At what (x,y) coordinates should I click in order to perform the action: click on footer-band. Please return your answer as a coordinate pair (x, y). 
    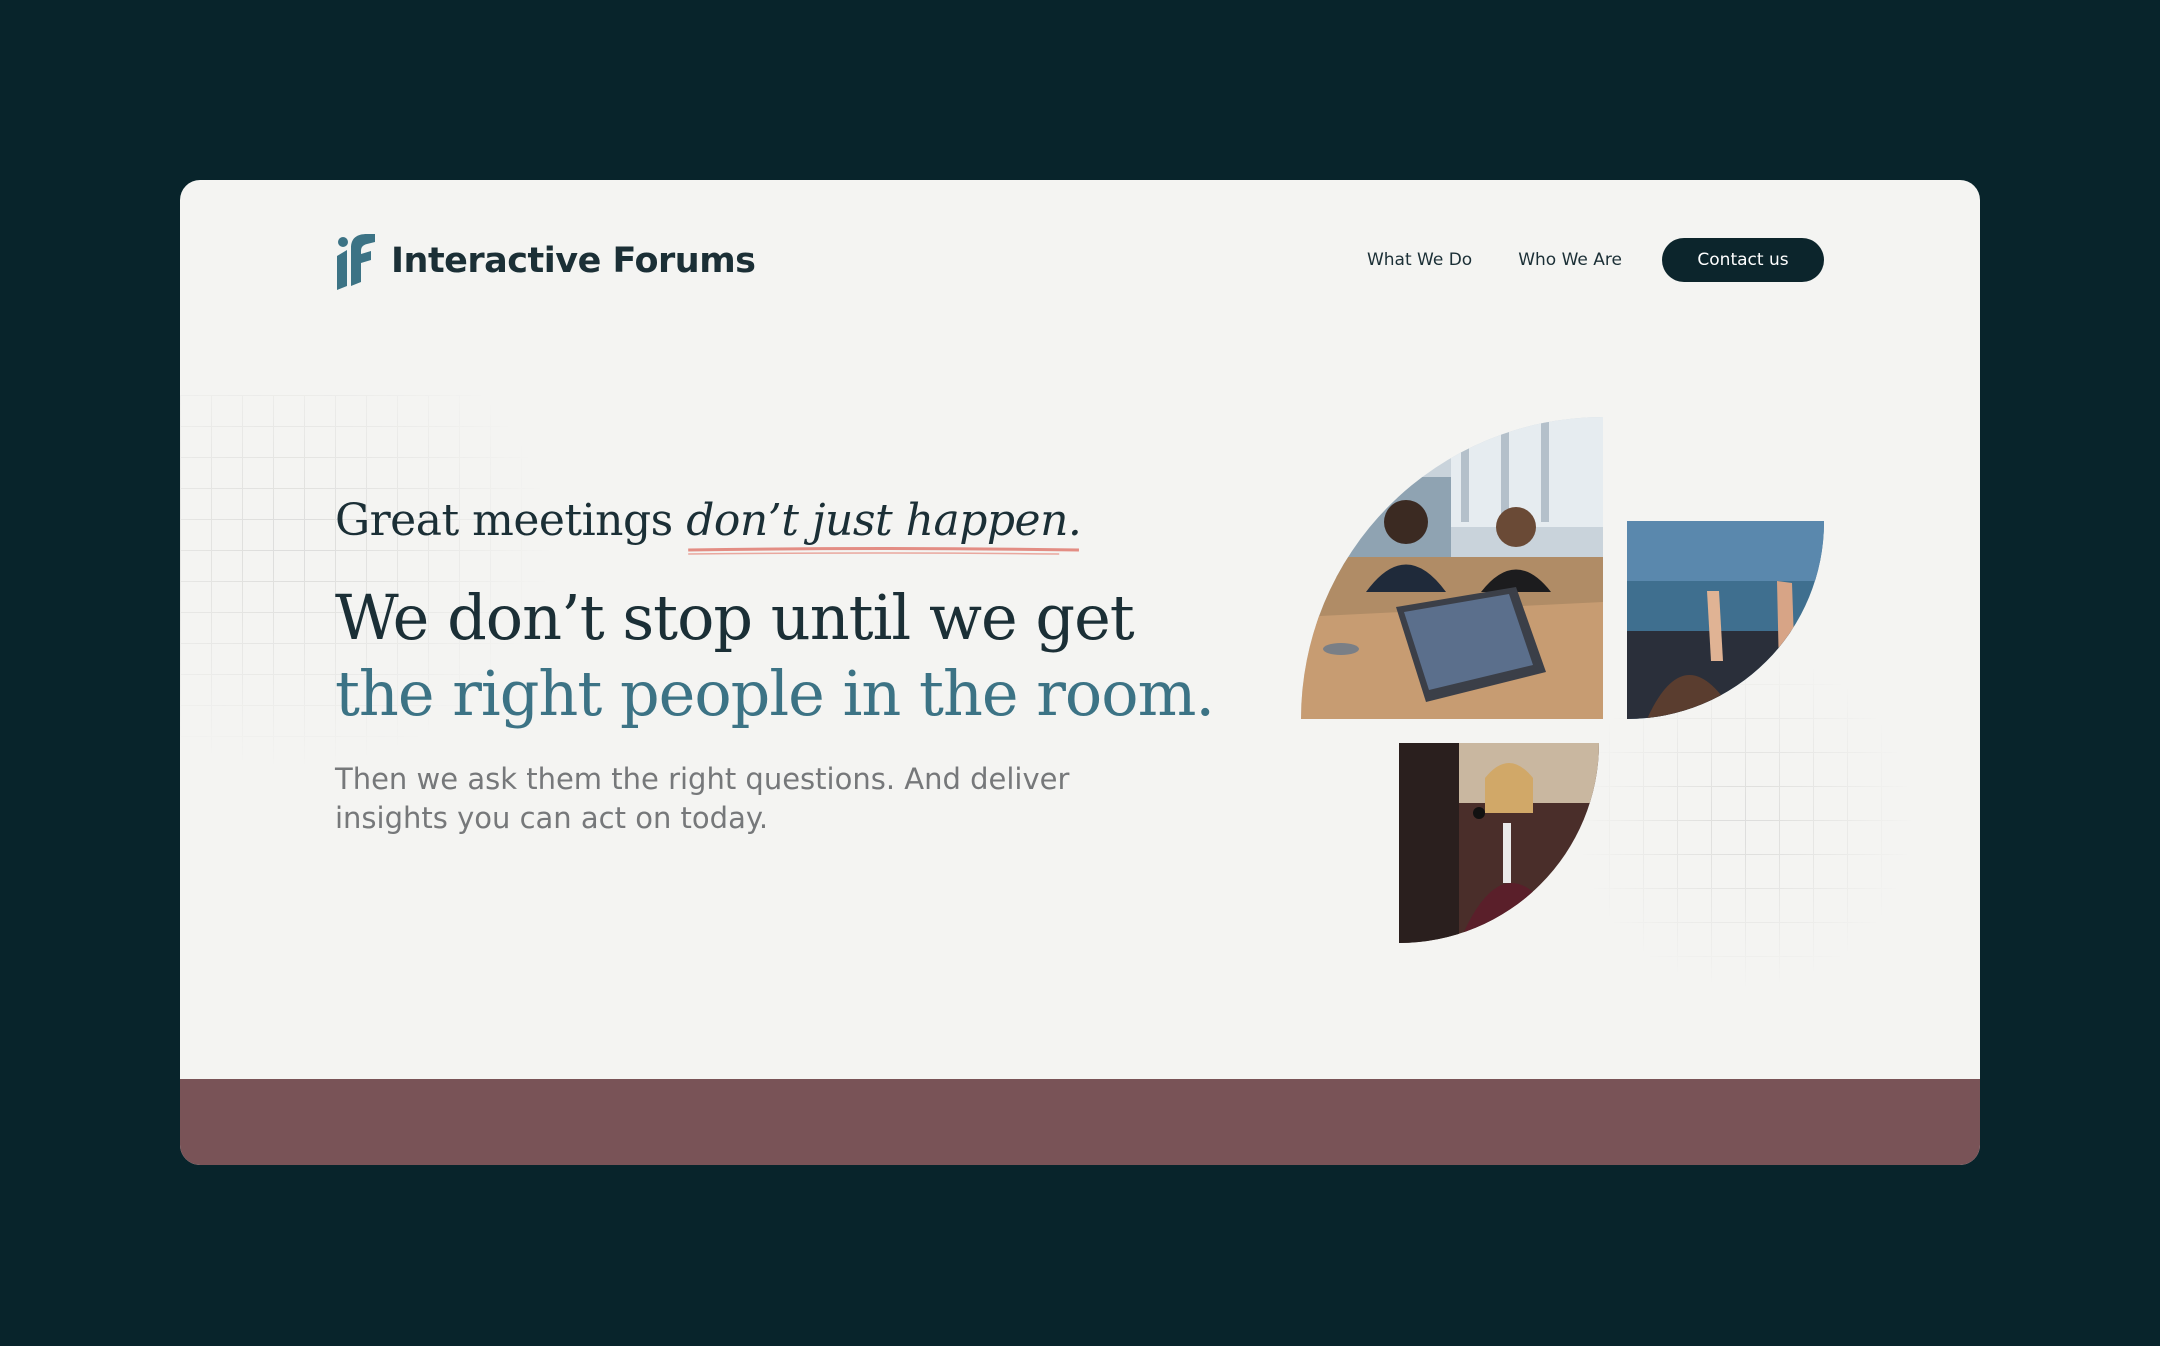
    Looking at the image, I should click on (1080, 1122).